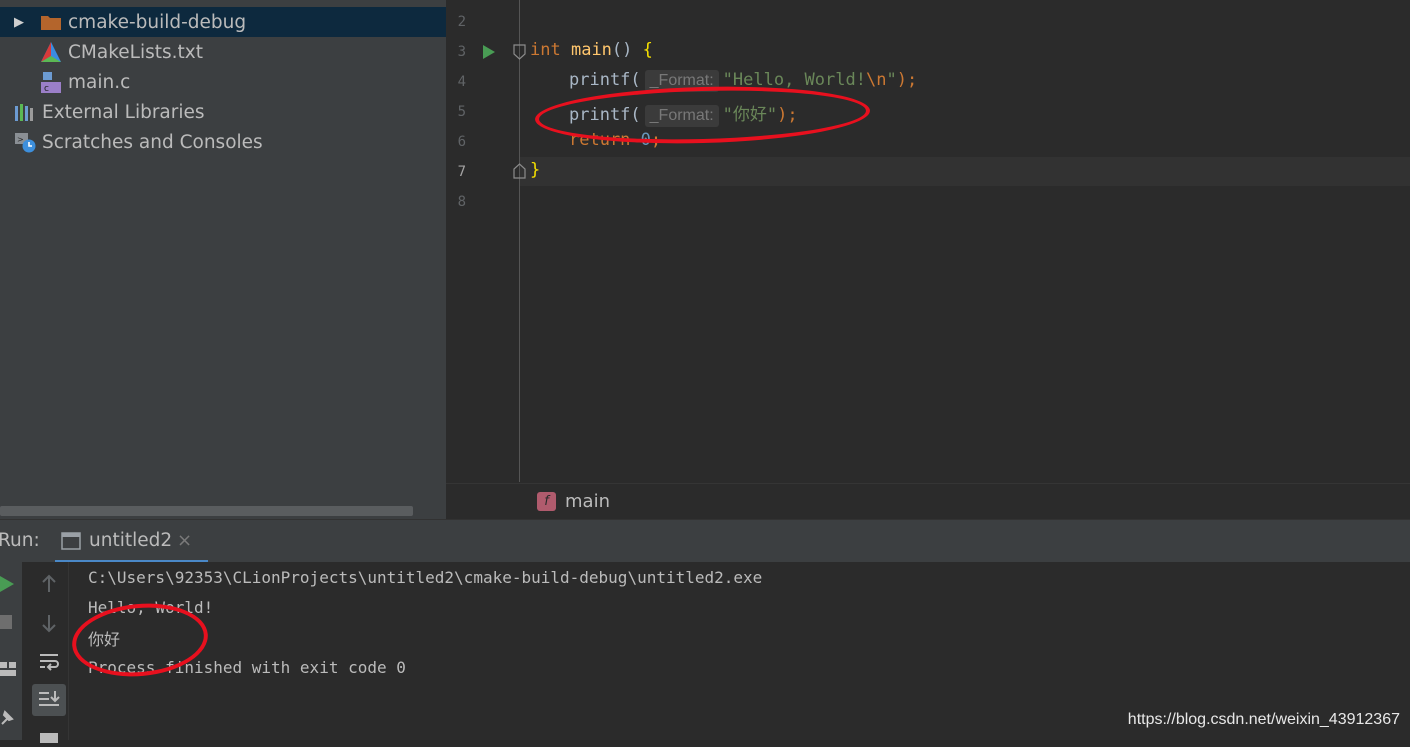 The width and height of the screenshot is (1410, 747). What do you see at coordinates (51, 52) in the screenshot?
I see `cmake-file-icon` at bounding box center [51, 52].